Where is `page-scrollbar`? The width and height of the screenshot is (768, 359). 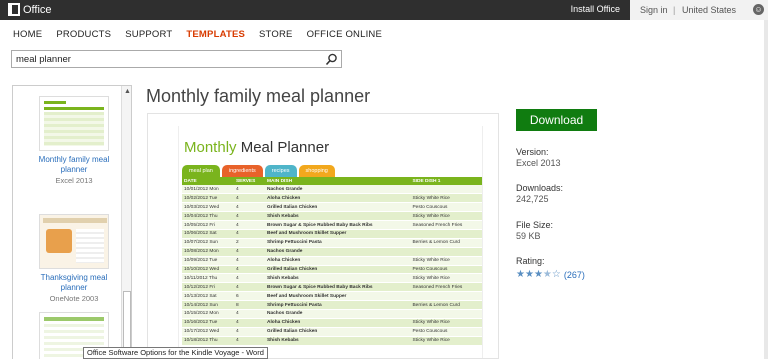
page-scrollbar is located at coordinates (766, 189).